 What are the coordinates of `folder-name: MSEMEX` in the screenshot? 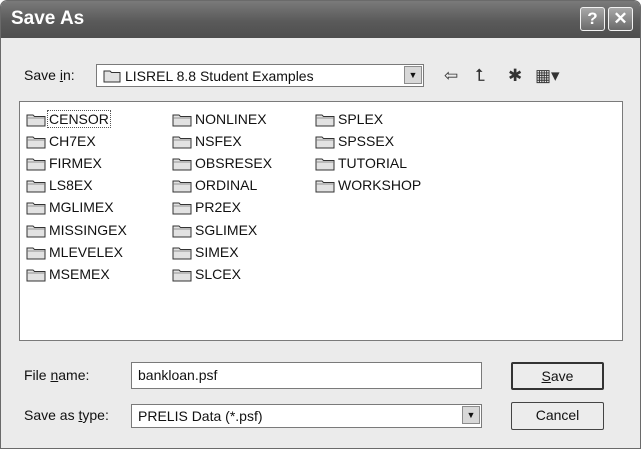 It's located at (79, 273).